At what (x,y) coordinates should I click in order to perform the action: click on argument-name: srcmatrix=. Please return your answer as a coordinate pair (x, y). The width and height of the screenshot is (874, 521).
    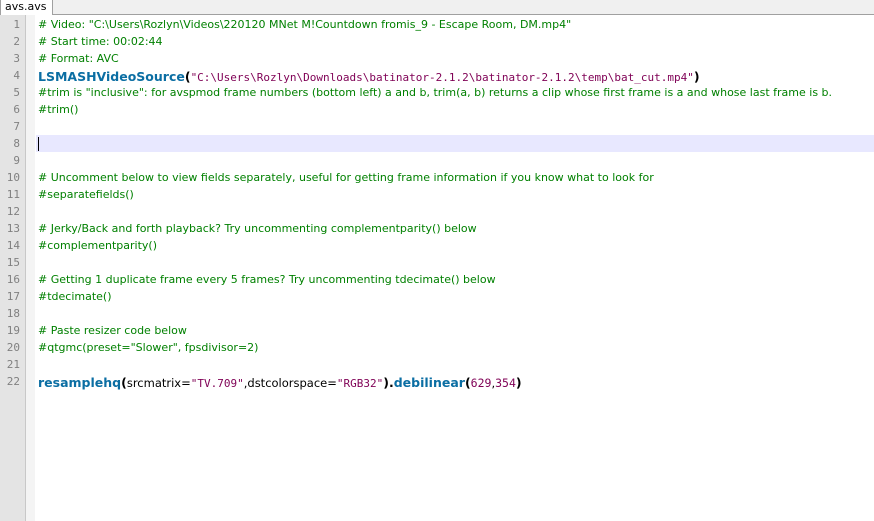
    Looking at the image, I should click on (158, 383).